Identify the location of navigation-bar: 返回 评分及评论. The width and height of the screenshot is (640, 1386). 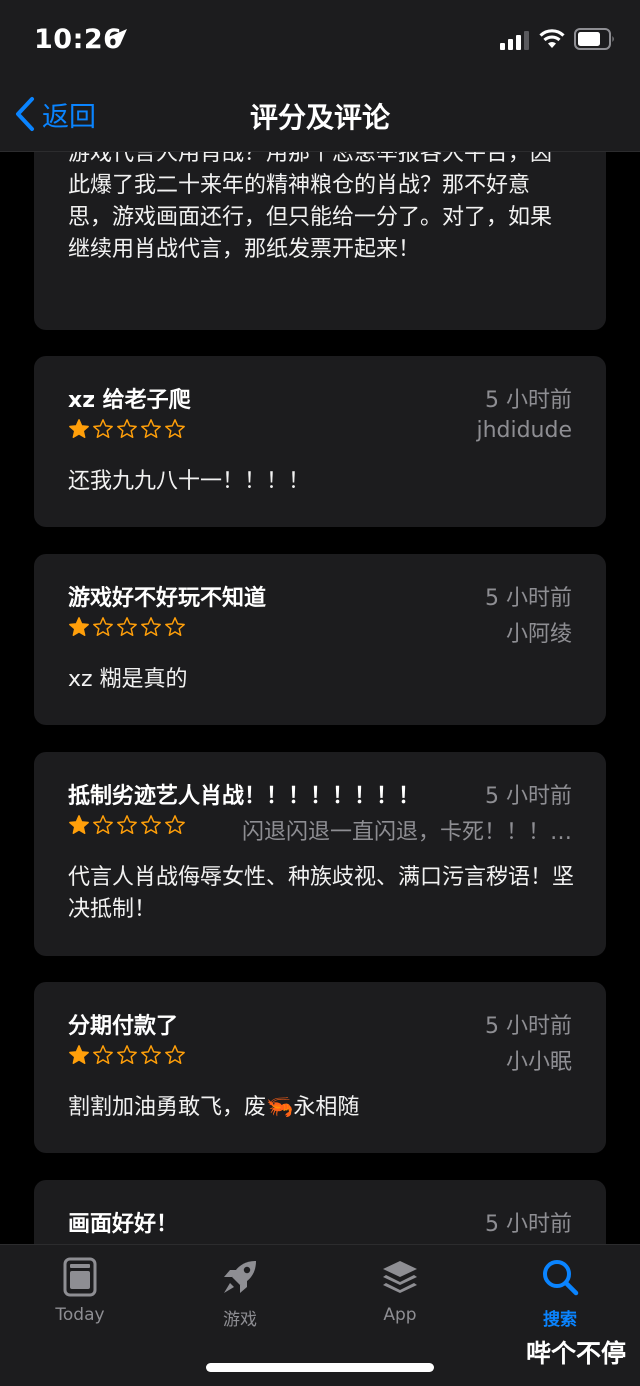
(320, 115).